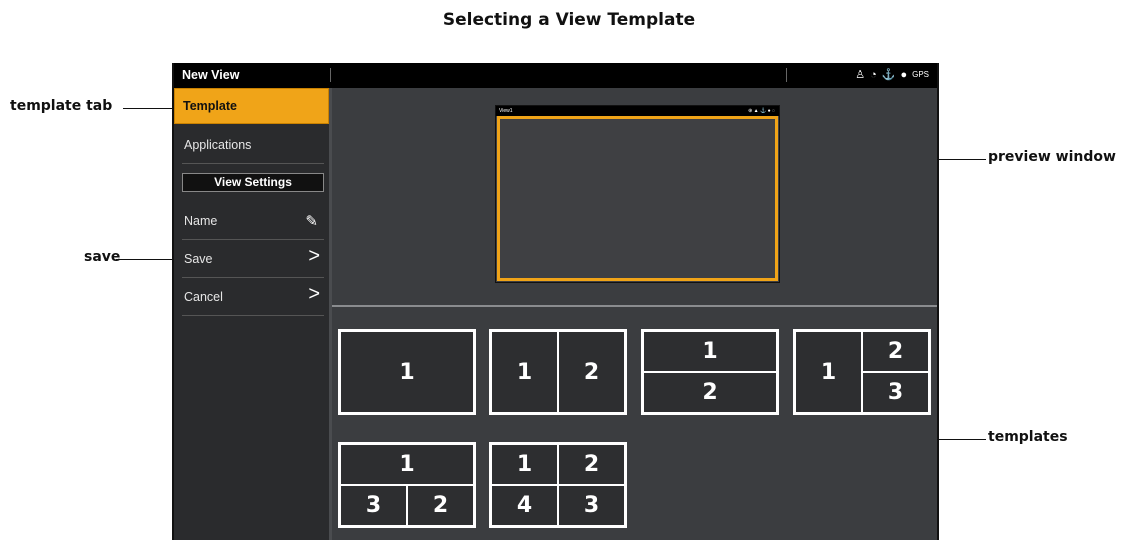 The image size is (1138, 540). I want to click on callout-line-templates, so click(961, 439).